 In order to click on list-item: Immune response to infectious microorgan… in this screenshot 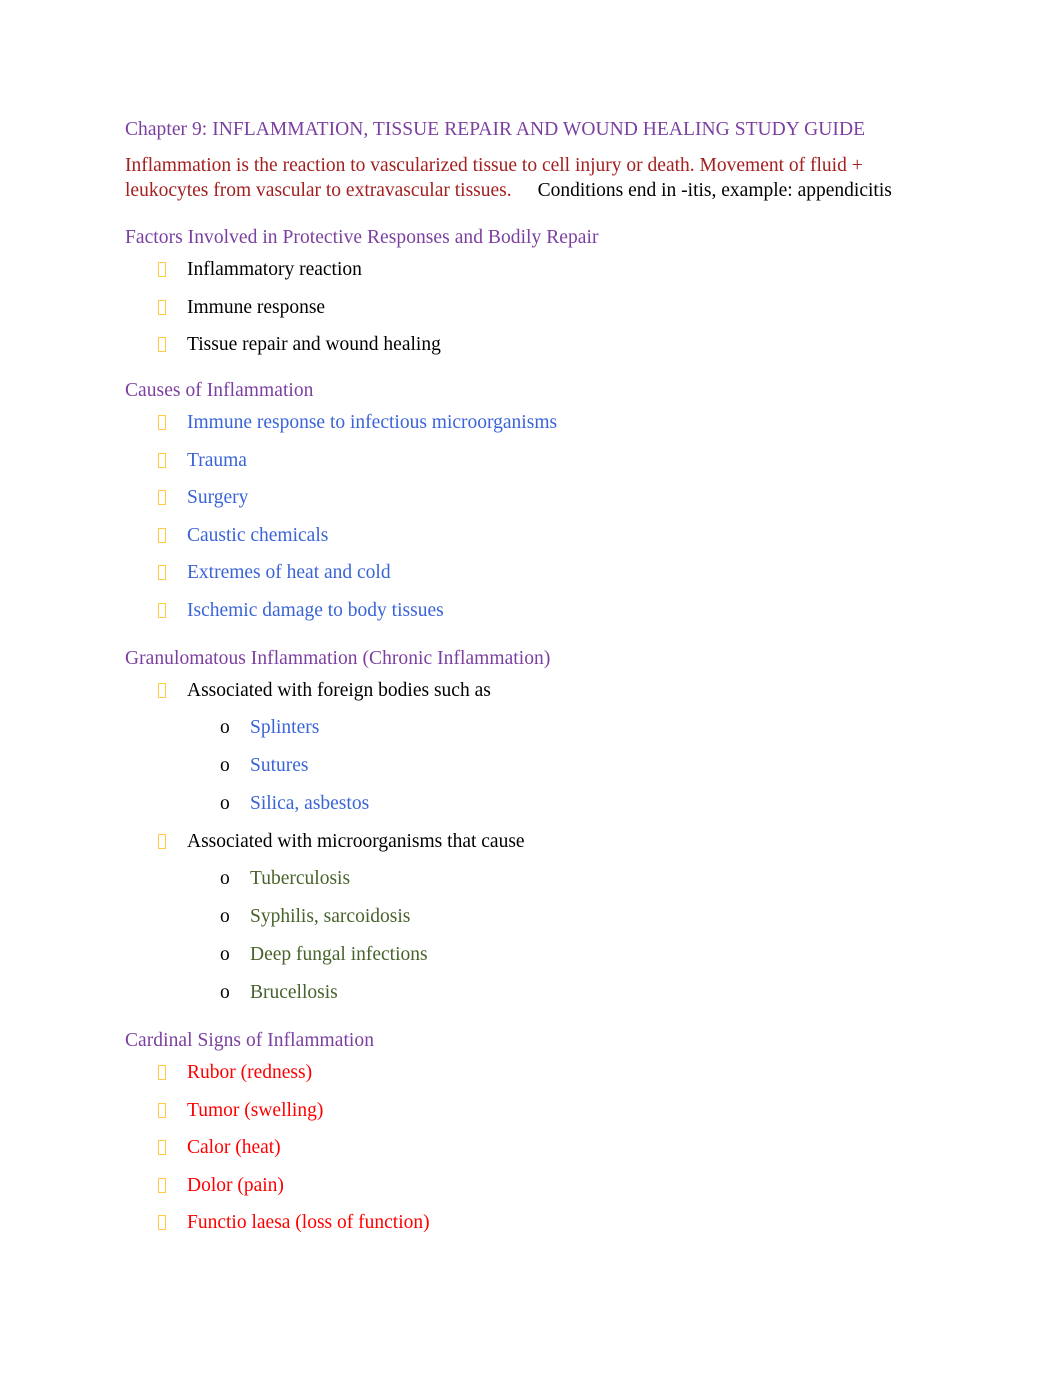, I will do `click(531, 423)`.